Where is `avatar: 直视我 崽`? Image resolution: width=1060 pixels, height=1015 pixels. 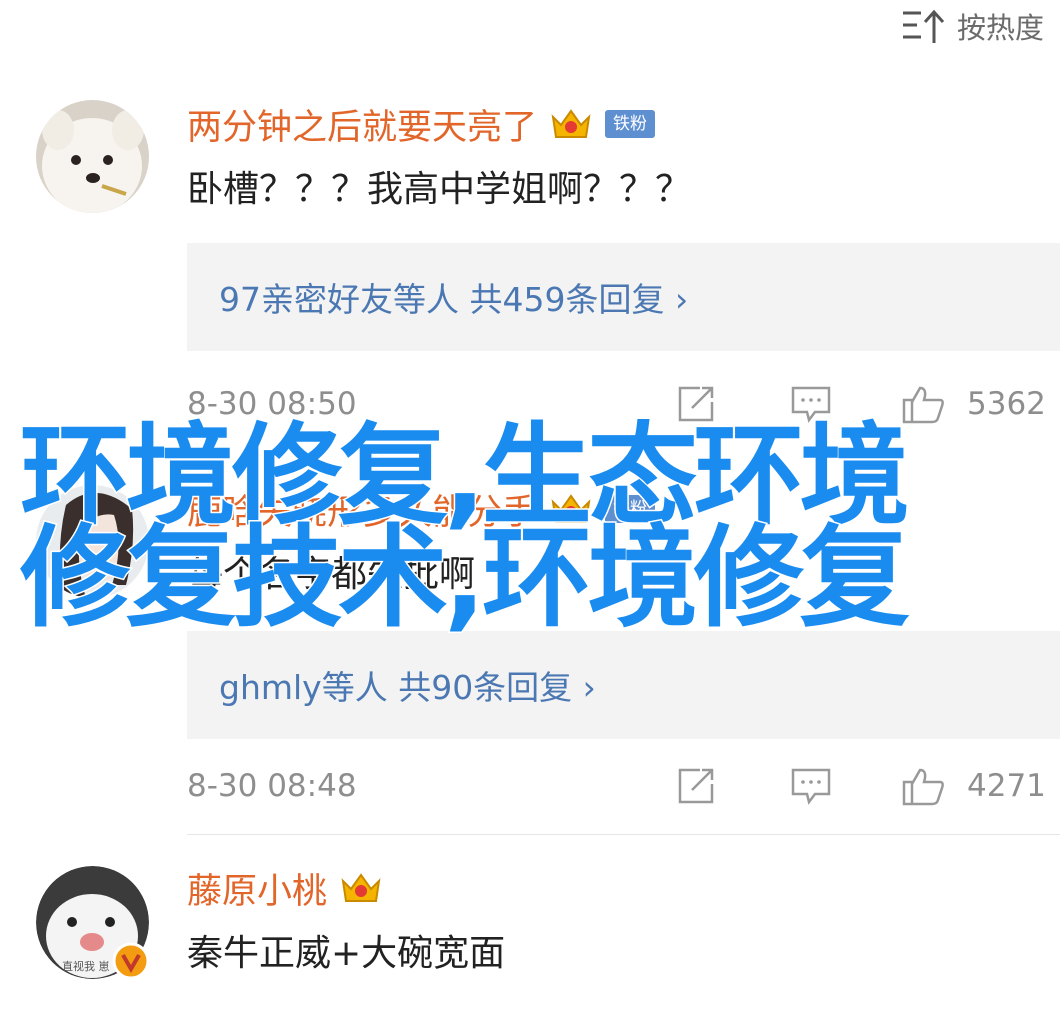
avatar: 直视我 崽 is located at coordinates (93, 923).